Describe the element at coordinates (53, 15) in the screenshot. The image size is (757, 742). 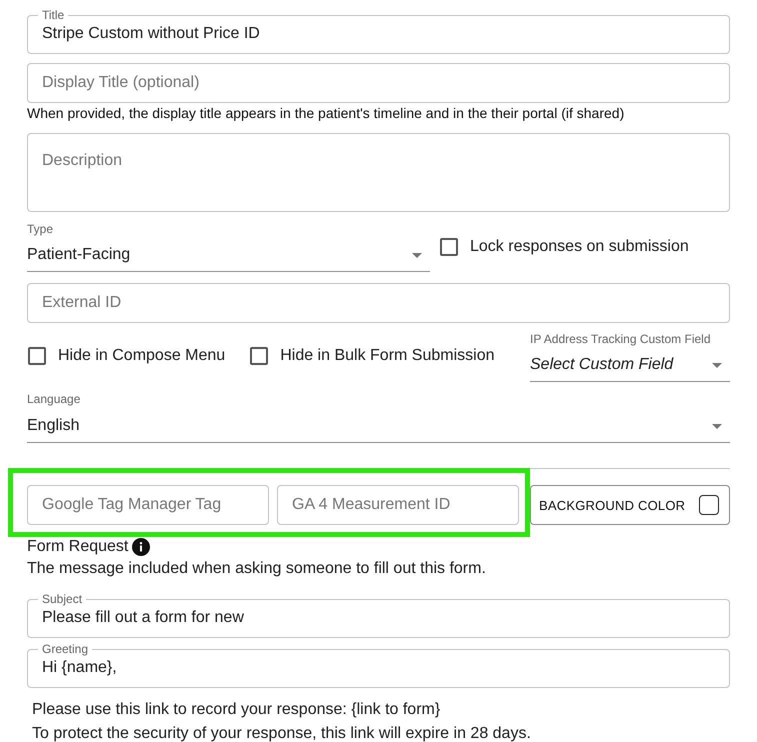
I see `field-label: Title` at that location.